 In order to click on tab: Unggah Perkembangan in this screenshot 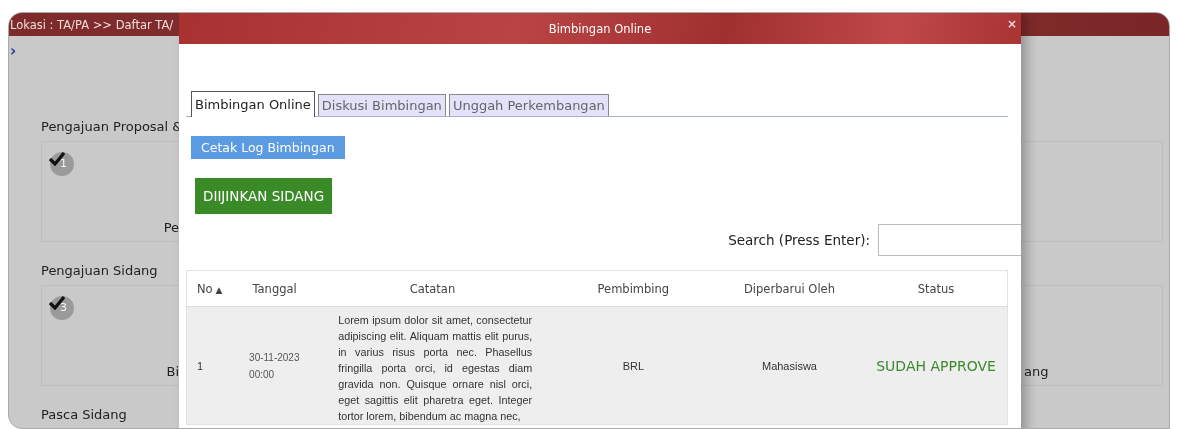, I will do `click(528, 105)`.